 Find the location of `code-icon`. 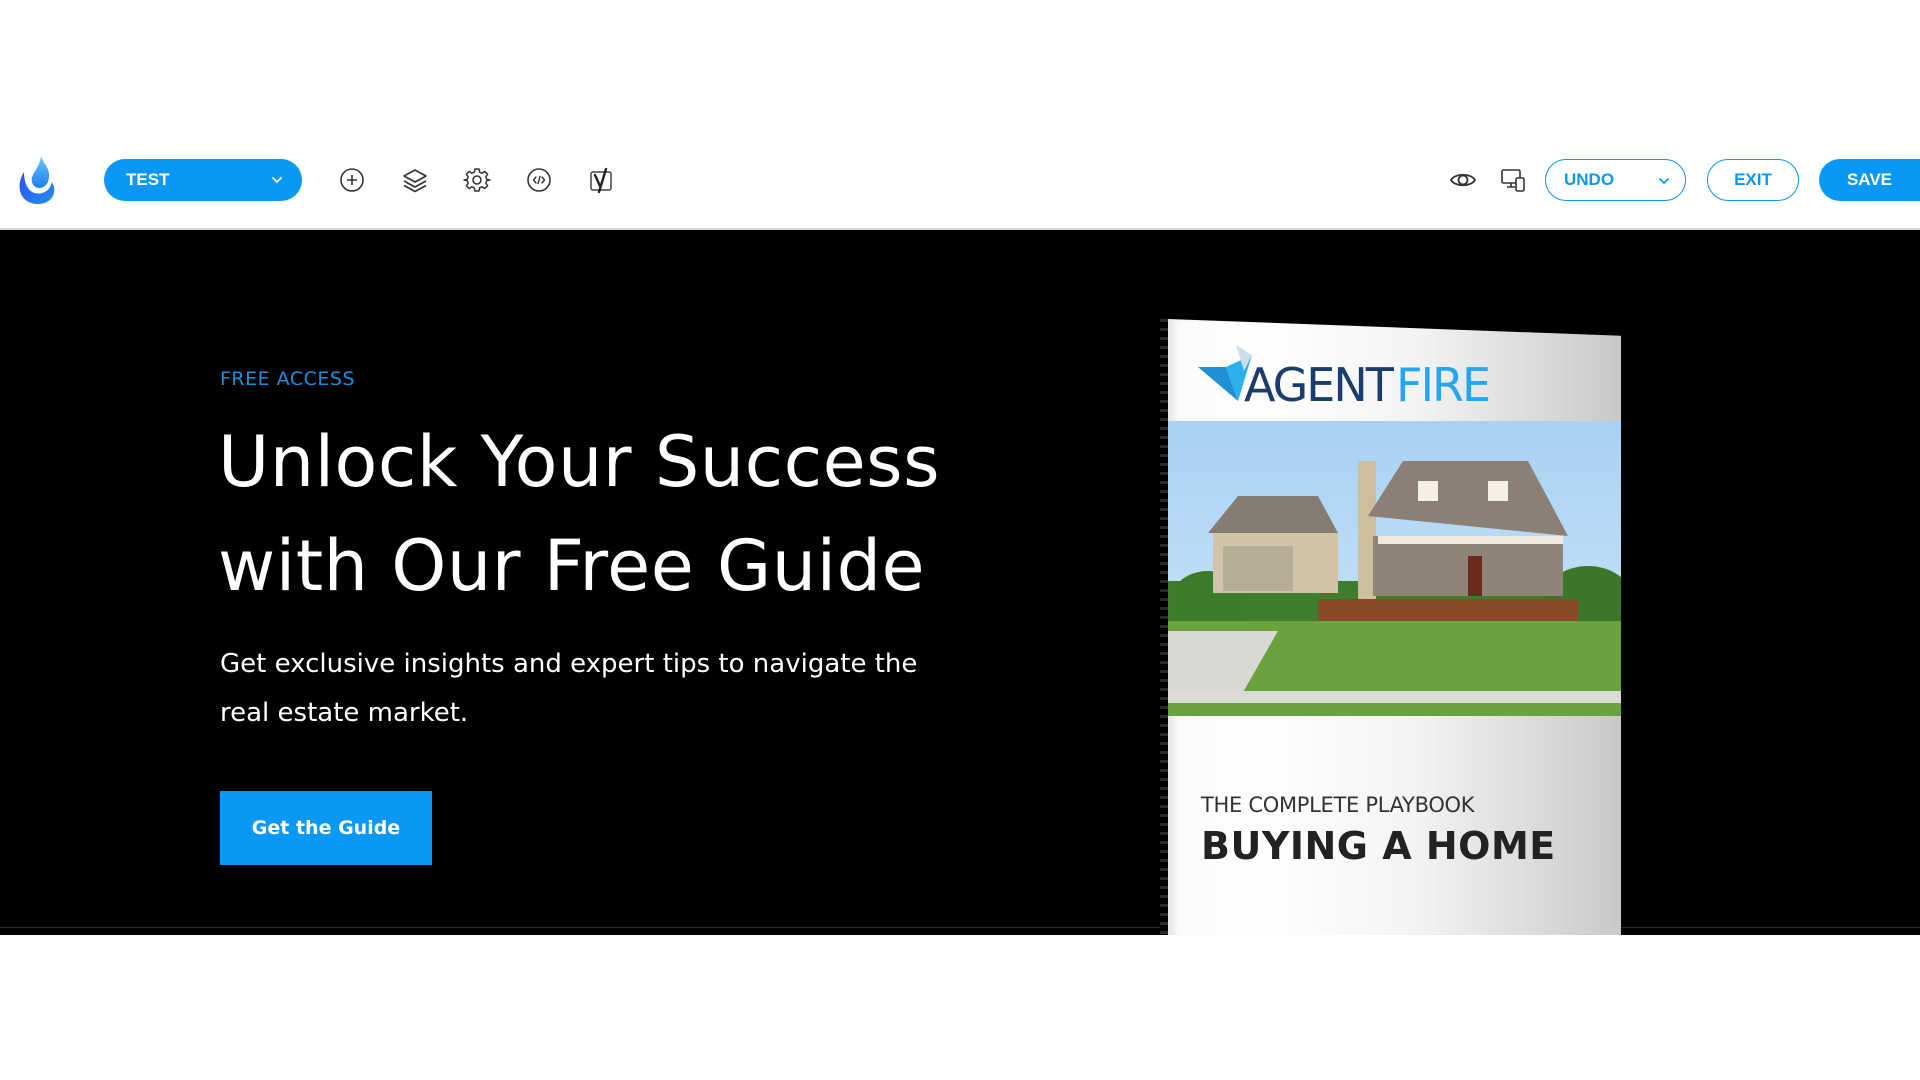

code-icon is located at coordinates (539, 180).